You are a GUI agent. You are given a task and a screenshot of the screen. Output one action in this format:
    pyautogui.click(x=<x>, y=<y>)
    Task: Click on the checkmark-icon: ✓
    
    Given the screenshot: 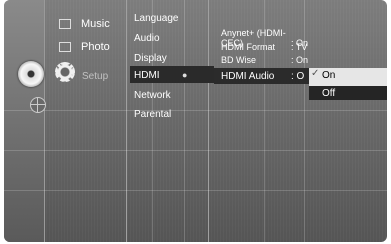 What is the action you would take?
    pyautogui.click(x=315, y=73)
    